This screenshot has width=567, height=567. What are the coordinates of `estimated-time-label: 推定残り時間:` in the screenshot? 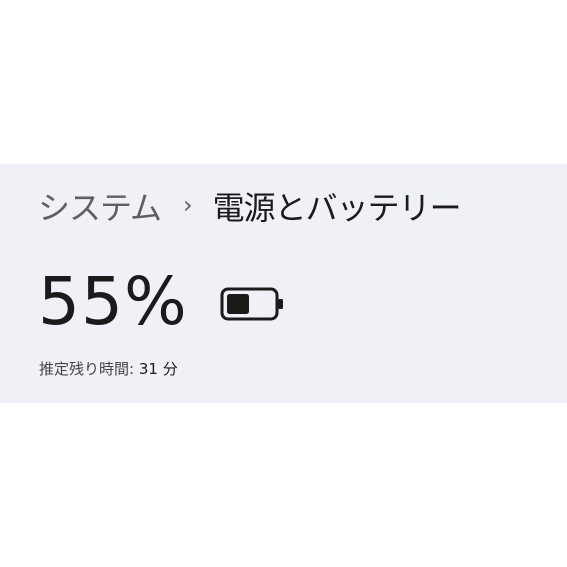 It's located at (87, 369).